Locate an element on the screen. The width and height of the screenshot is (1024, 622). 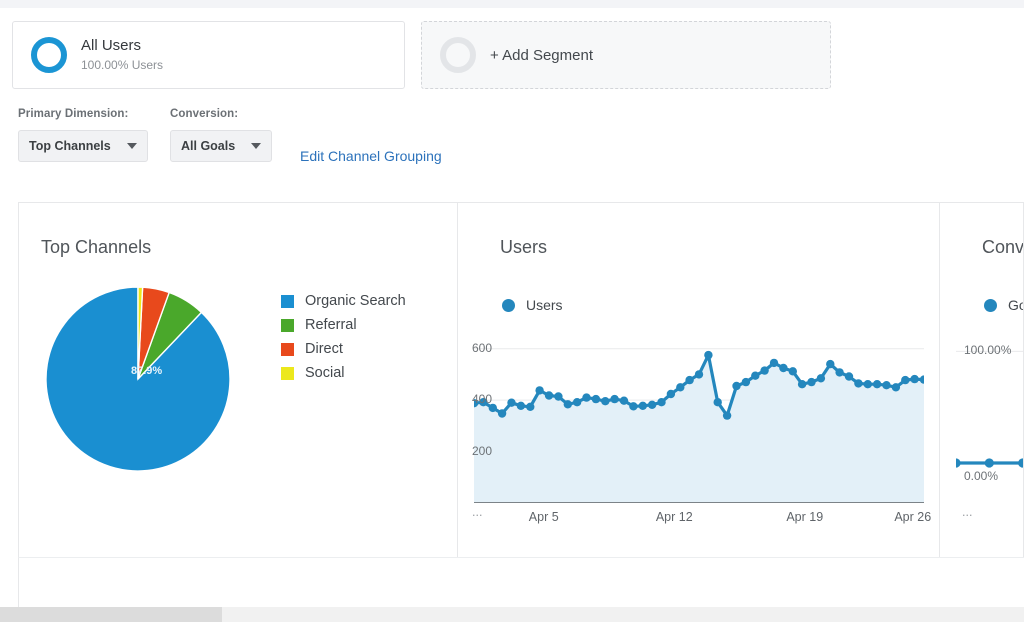
top-strip is located at coordinates (512, 4).